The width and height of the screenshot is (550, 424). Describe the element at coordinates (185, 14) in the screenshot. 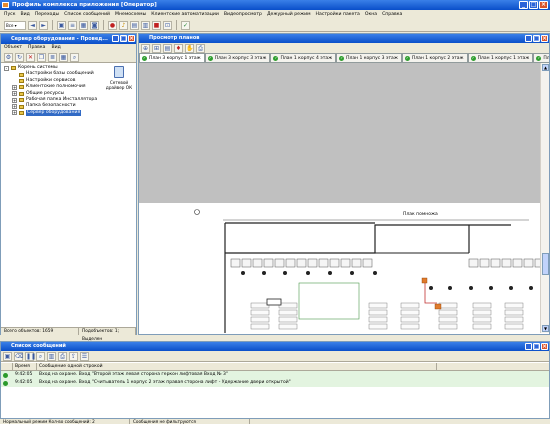

I see `menu-item-client-auto: Клиентские автоматизации` at that location.